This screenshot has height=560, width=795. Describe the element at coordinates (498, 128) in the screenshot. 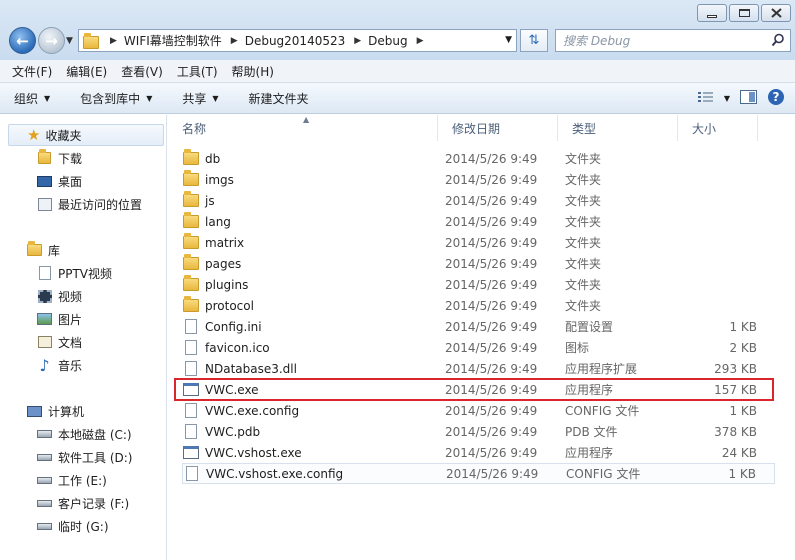

I see `column-header-date: 修改日期` at that location.